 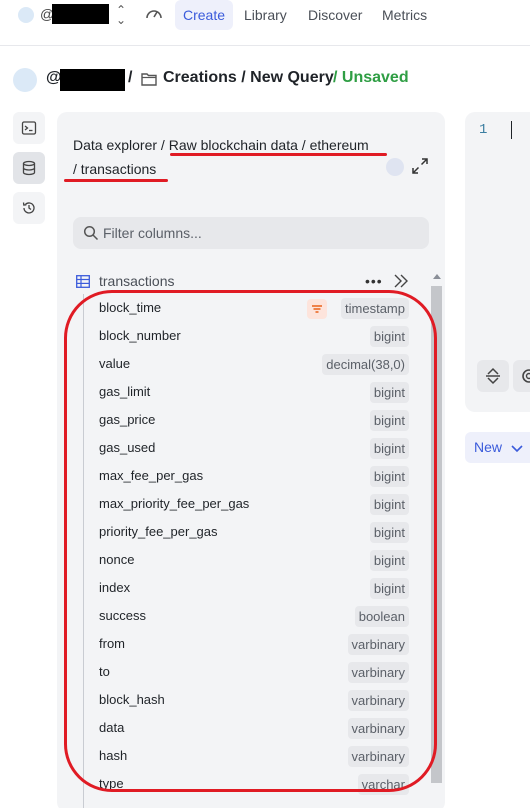 I want to click on filter-columns-input, so click(x=263, y=233).